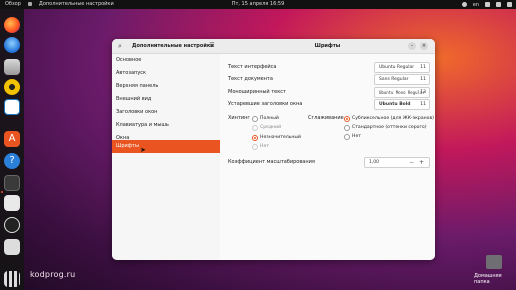 The height and width of the screenshot is (290, 516). What do you see at coordinates (281, 137) in the screenshot?
I see `radio-label: Незначительный` at bounding box center [281, 137].